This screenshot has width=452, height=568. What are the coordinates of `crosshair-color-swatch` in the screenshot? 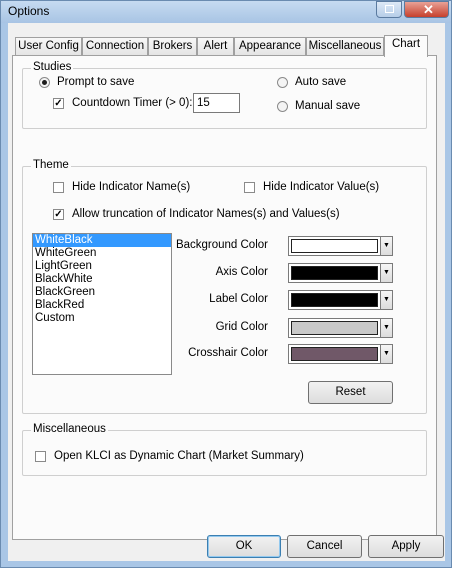 It's located at (334, 354).